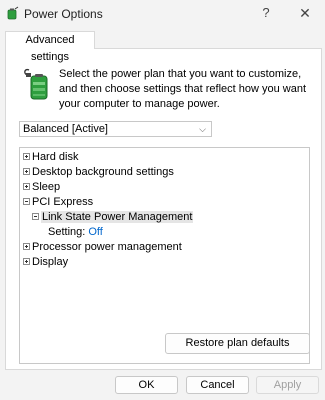 The height and width of the screenshot is (400, 325). What do you see at coordinates (50, 47) in the screenshot?
I see `tab-advanced-settings: Advanced settings` at bounding box center [50, 47].